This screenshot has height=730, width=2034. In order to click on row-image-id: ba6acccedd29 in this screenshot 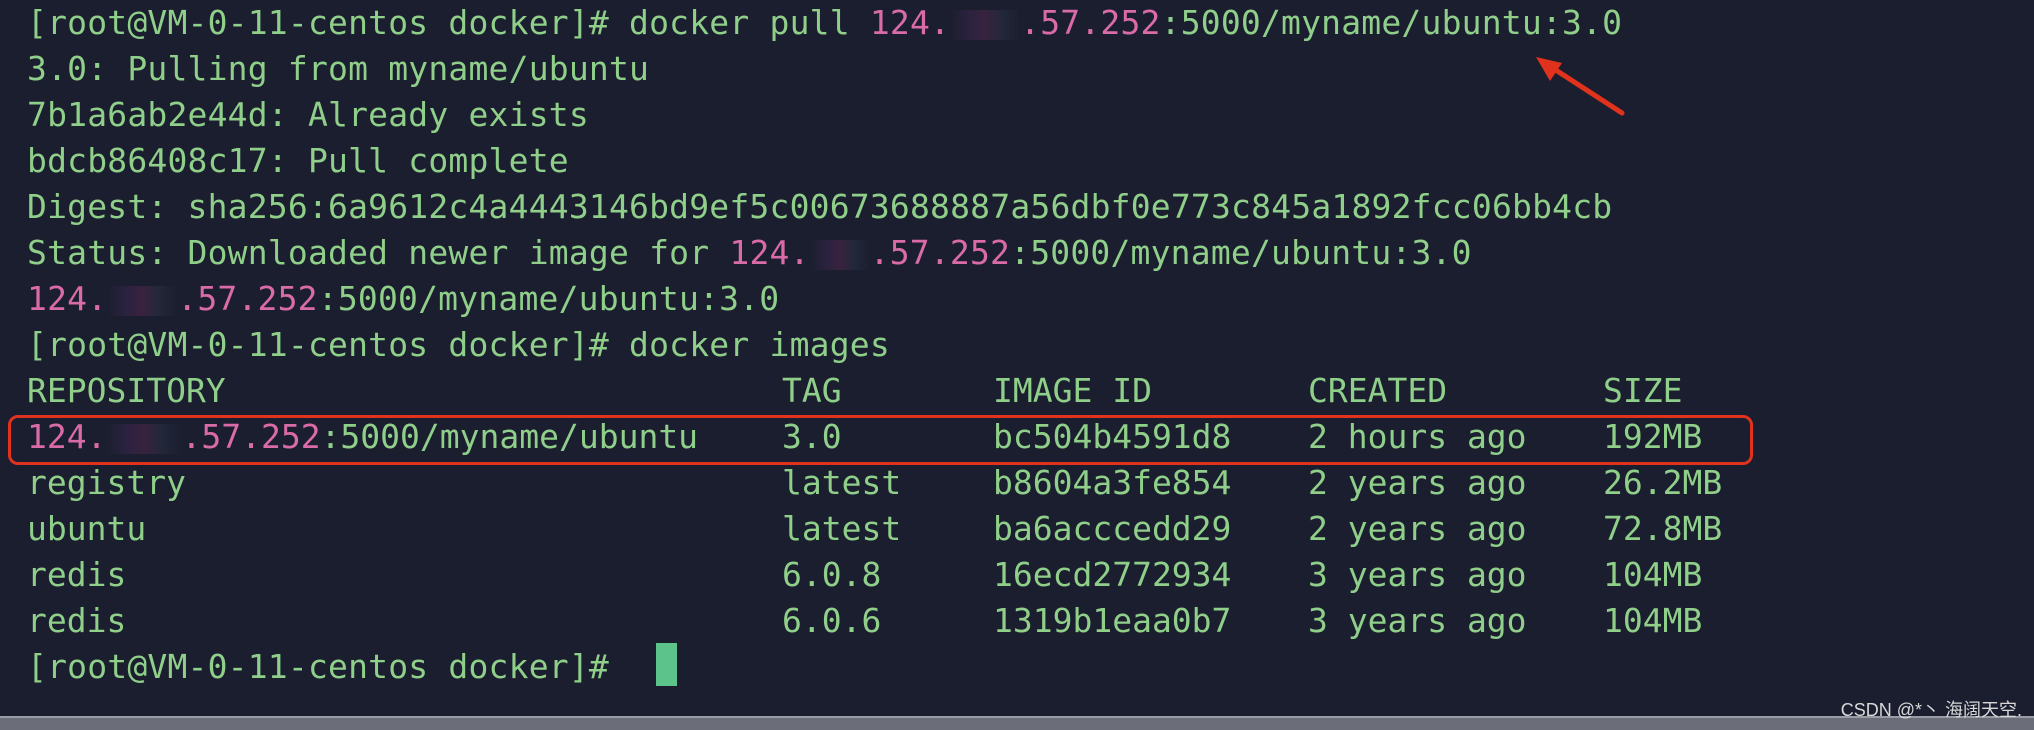, I will do `click(1112, 528)`.